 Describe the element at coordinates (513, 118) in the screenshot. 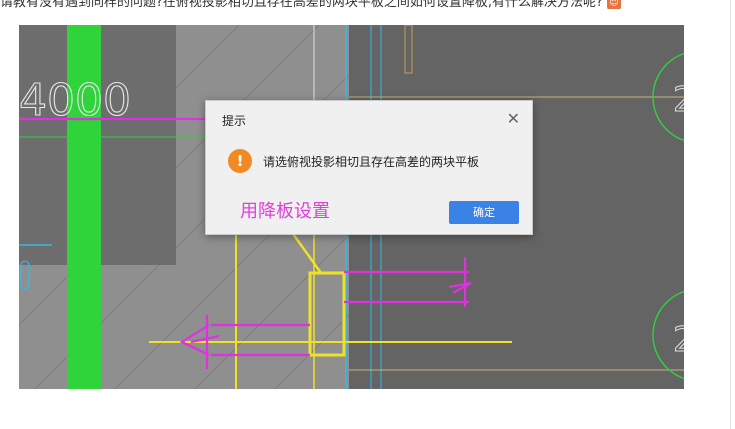

I see `close-icon: ✕` at that location.